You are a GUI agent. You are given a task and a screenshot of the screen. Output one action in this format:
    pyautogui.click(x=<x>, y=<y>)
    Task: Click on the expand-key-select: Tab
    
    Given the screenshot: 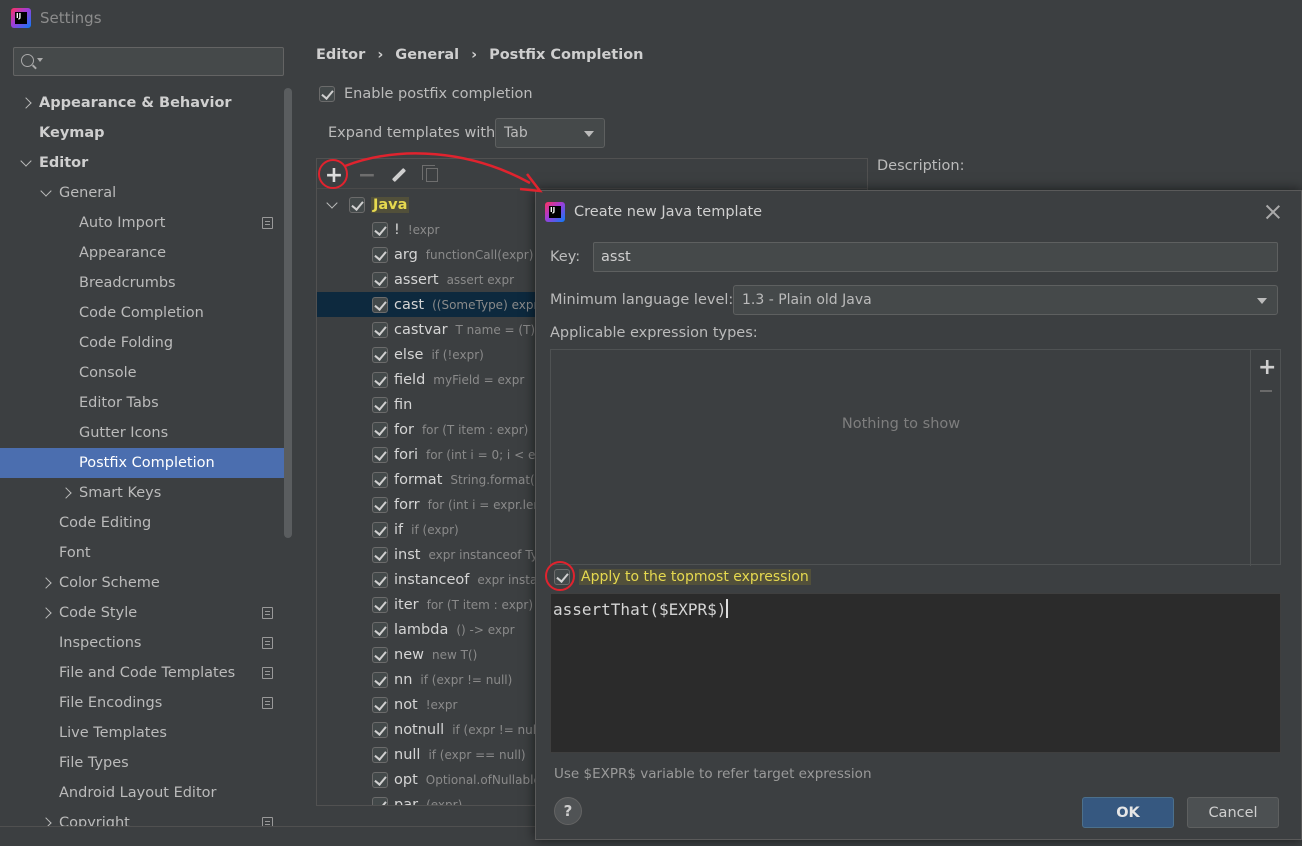 What is the action you would take?
    pyautogui.click(x=550, y=133)
    